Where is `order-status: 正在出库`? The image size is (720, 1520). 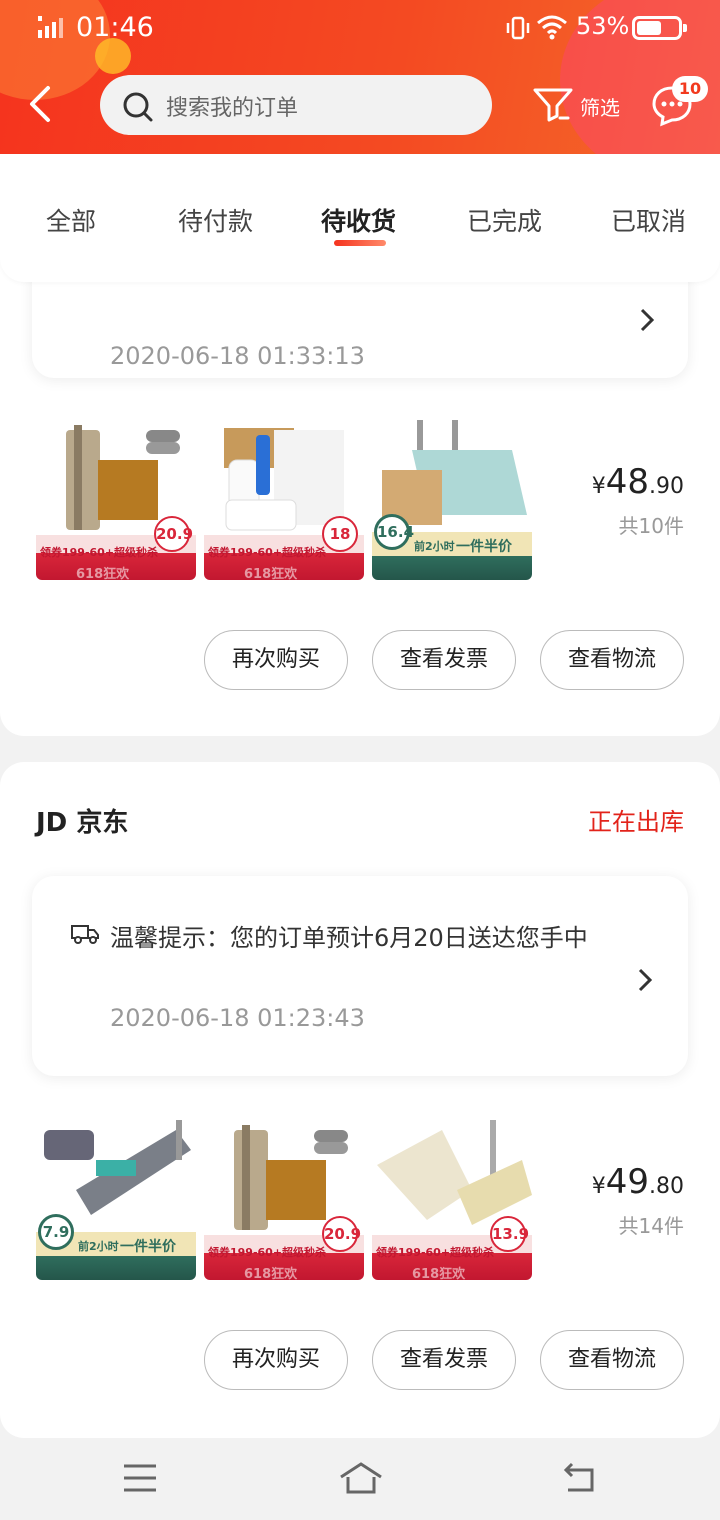
order-status: 正在出库 is located at coordinates (636, 822).